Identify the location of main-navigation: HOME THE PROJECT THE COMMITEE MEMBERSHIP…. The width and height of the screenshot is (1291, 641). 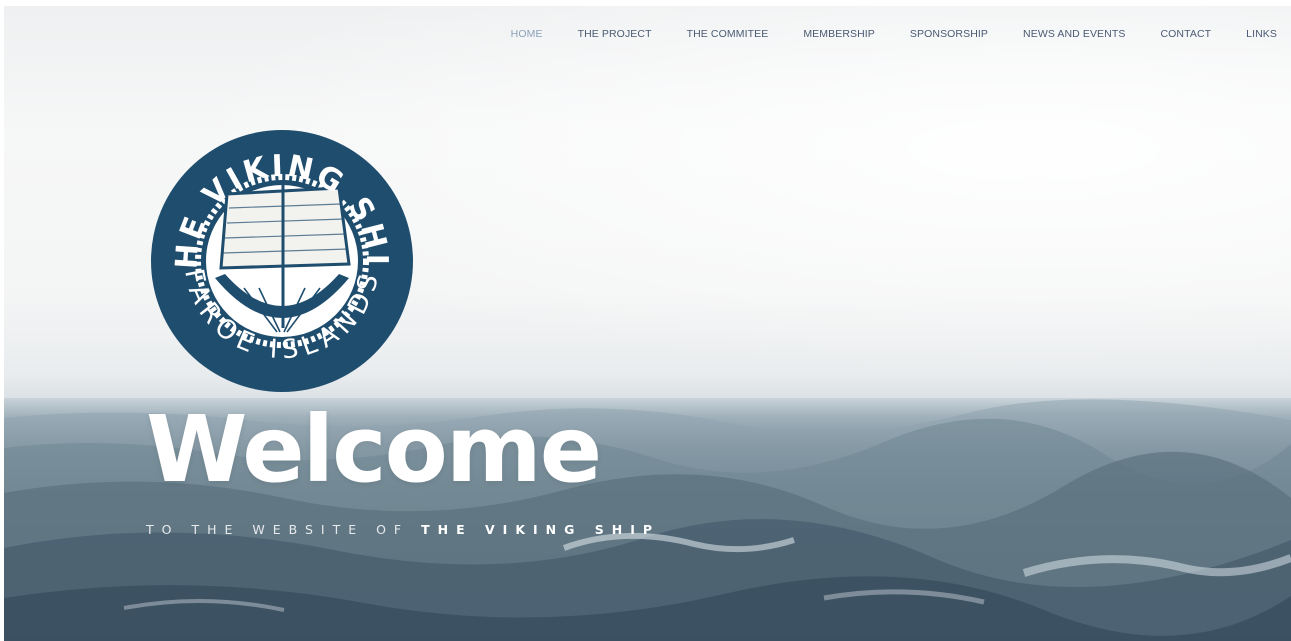
(876, 34).